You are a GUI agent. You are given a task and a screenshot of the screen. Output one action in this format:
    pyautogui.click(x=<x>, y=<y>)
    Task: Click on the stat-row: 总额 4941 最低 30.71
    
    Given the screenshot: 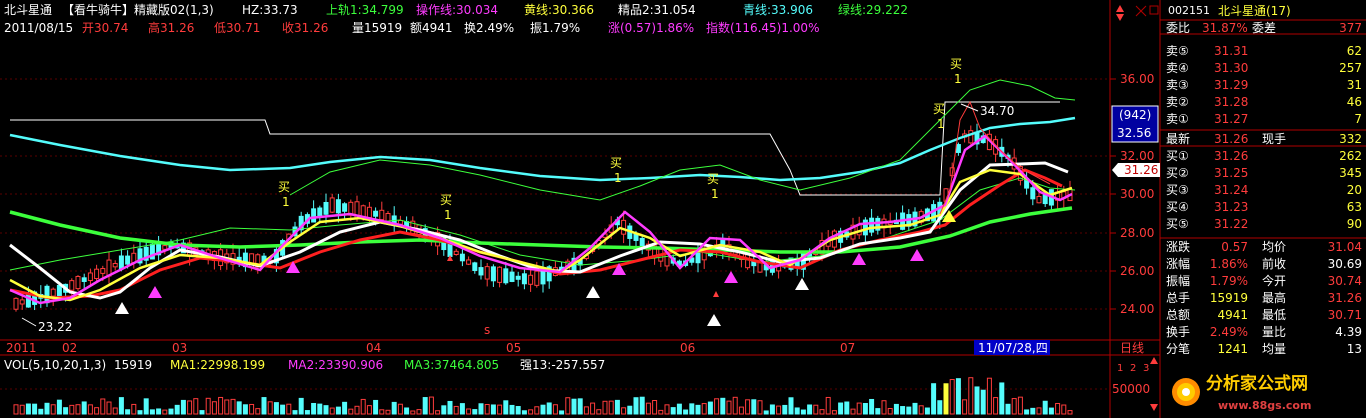 What is the action you would take?
    pyautogui.click(x=1264, y=315)
    